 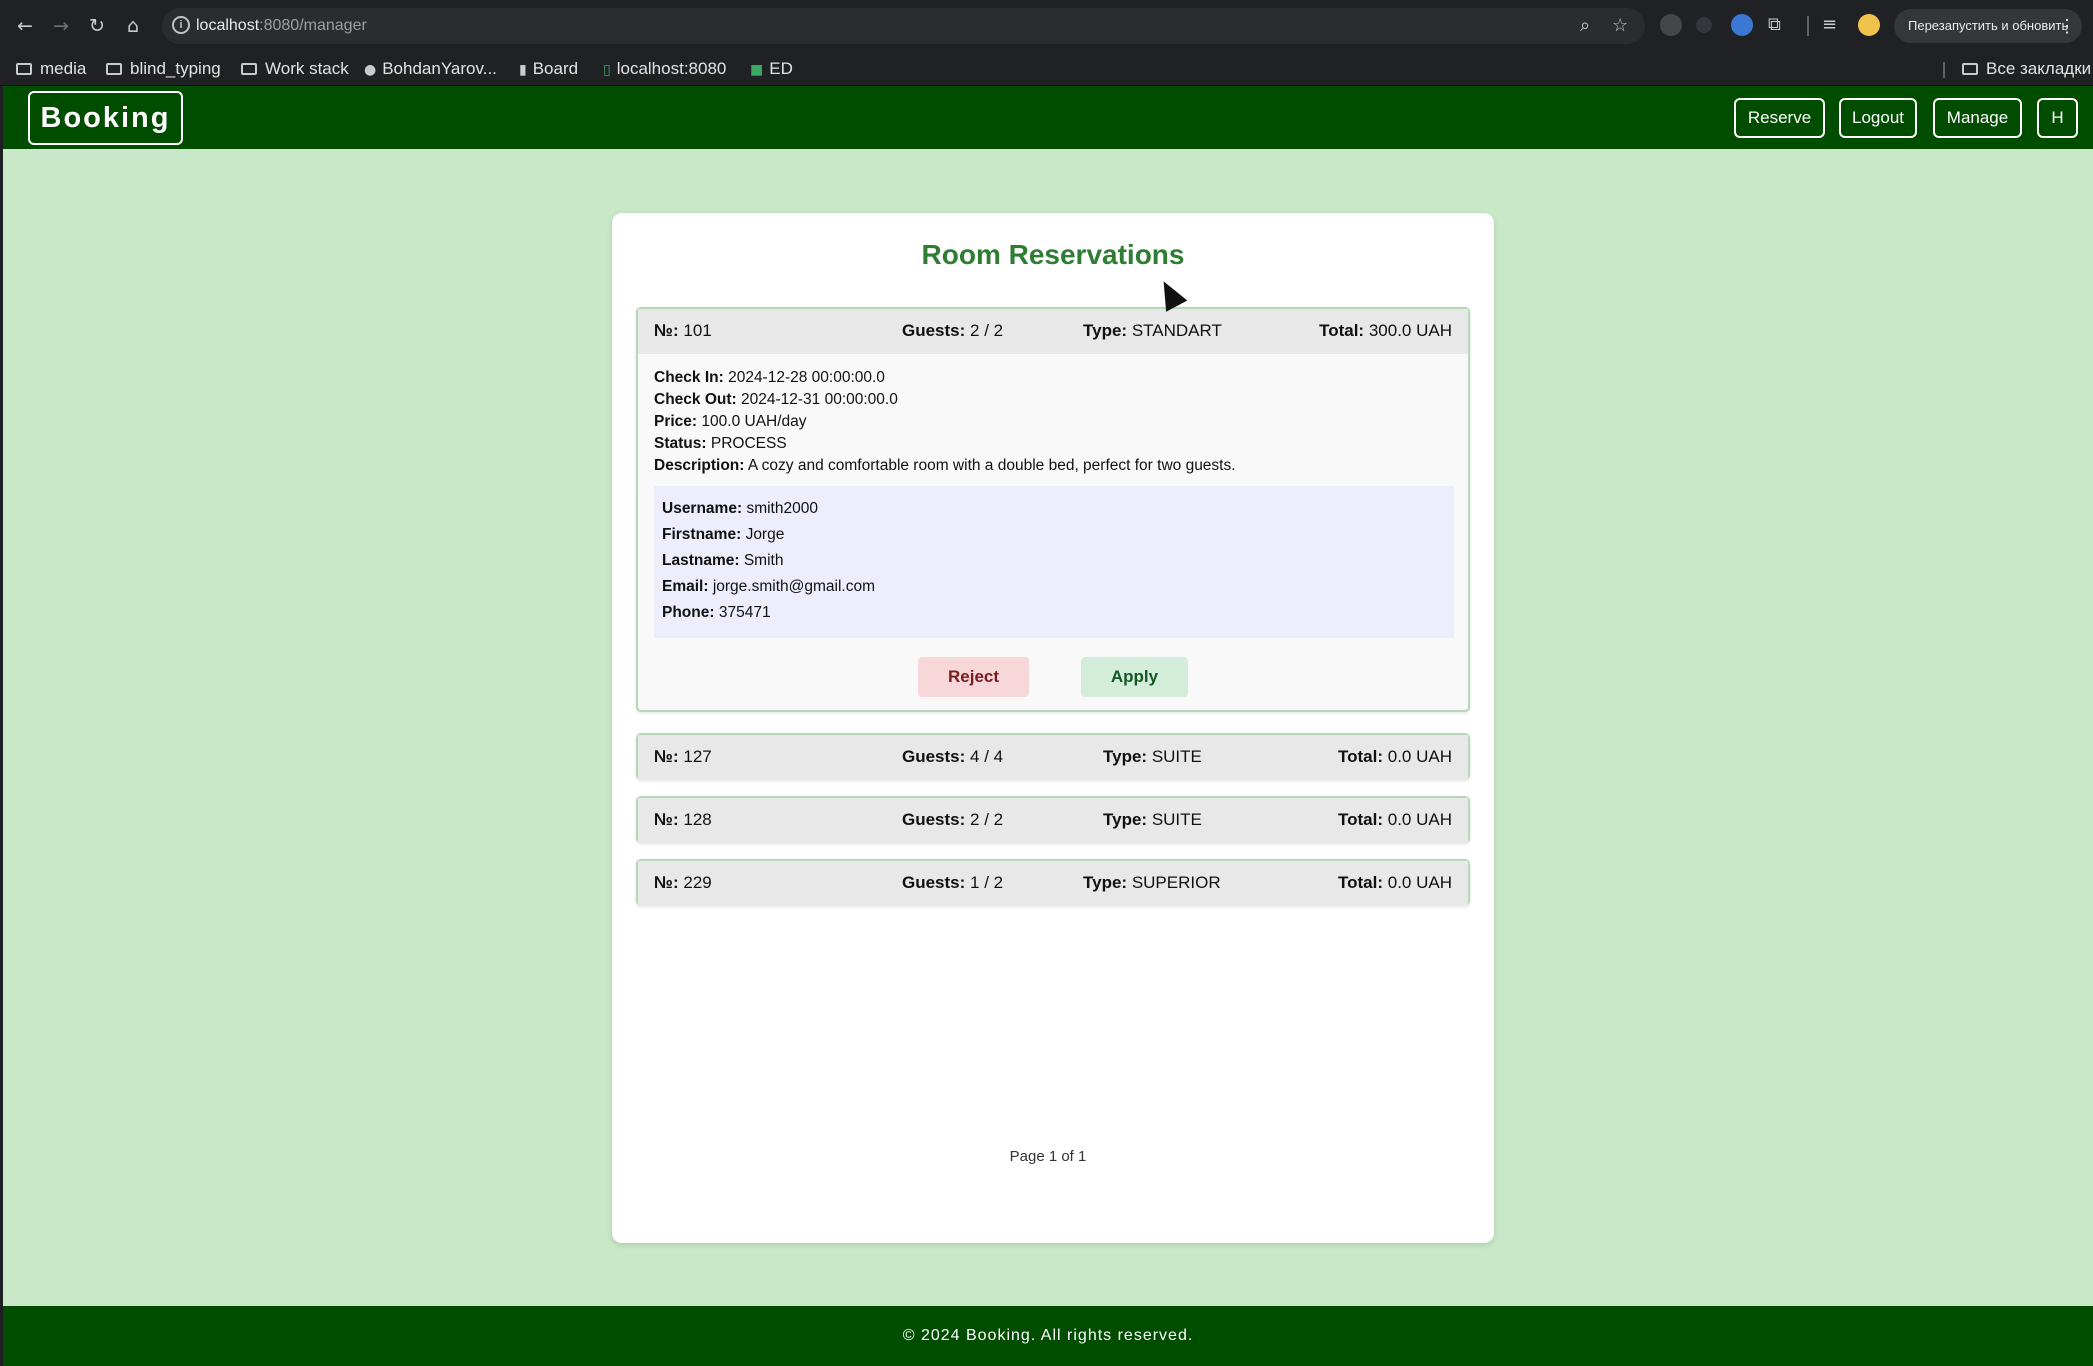 I want to click on bookmark-localhost: ▯ localhost:8080, so click(x=664, y=69).